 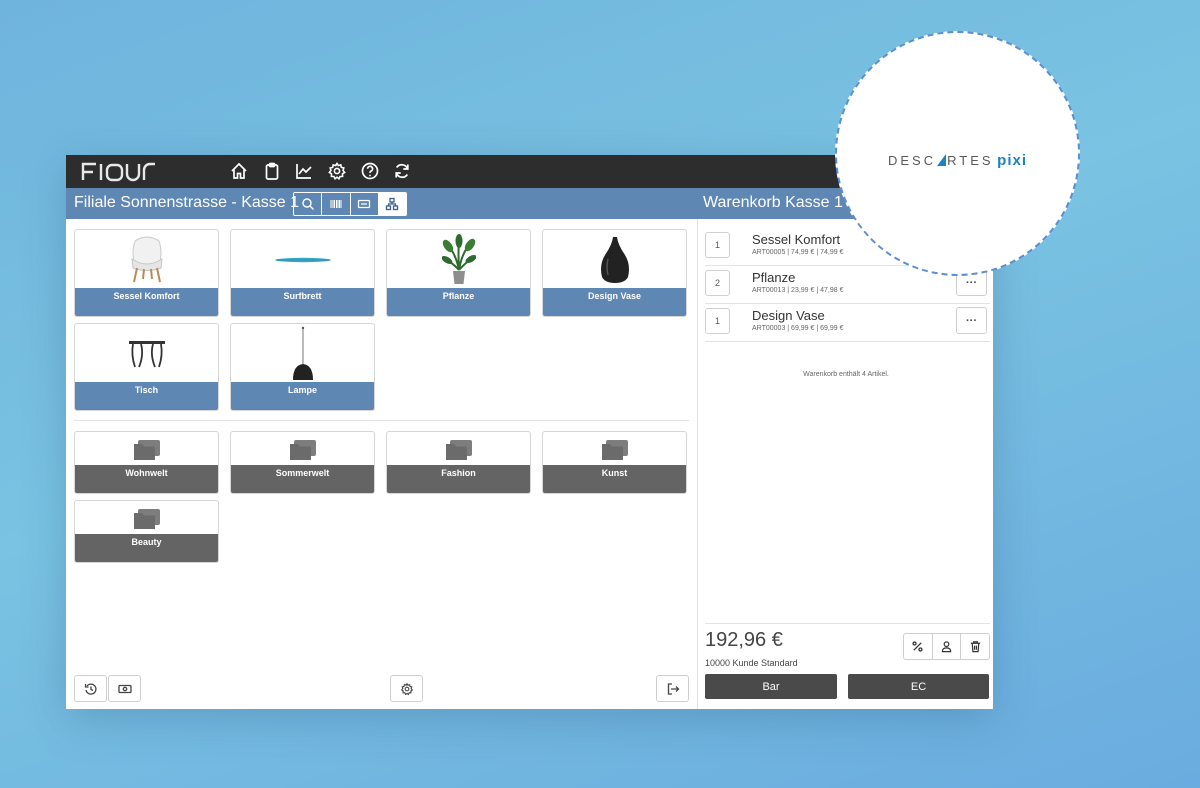 I want to click on user-icon, so click(x=946, y=647).